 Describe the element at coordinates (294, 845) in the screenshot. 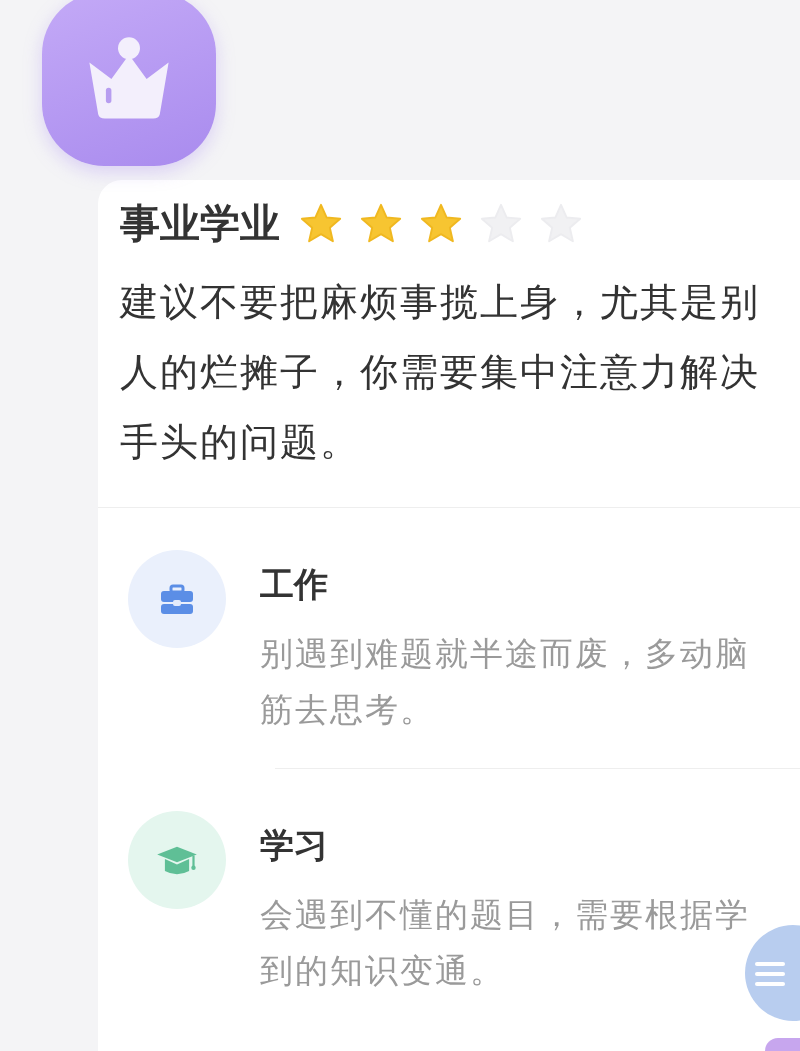

I see `item-title: 学习` at that location.